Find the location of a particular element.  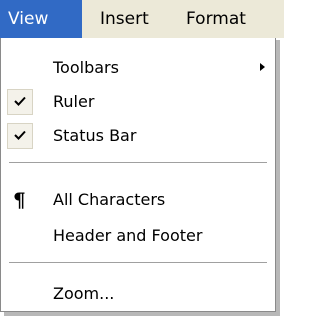

submenu-arrow-icon is located at coordinates (262, 67).